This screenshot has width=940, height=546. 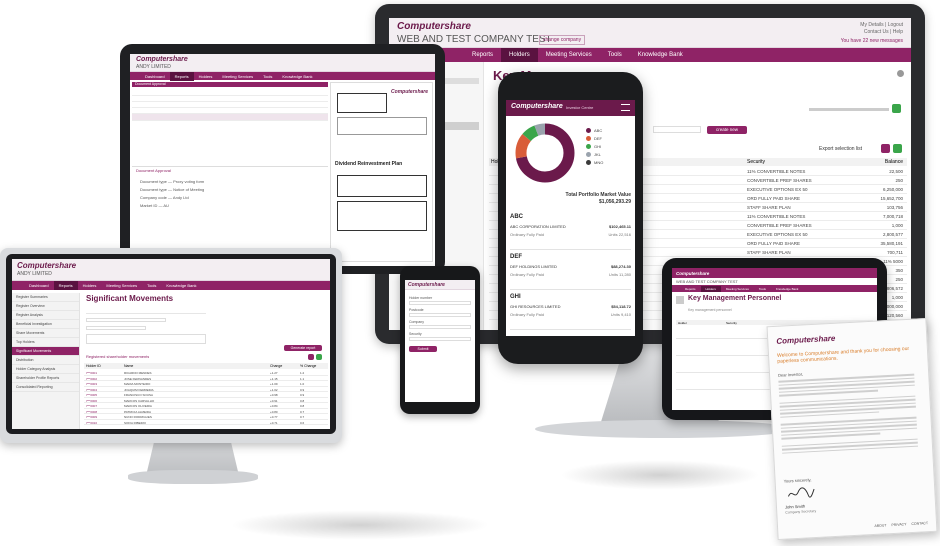 I want to click on back-icon, so click(x=680, y=300).